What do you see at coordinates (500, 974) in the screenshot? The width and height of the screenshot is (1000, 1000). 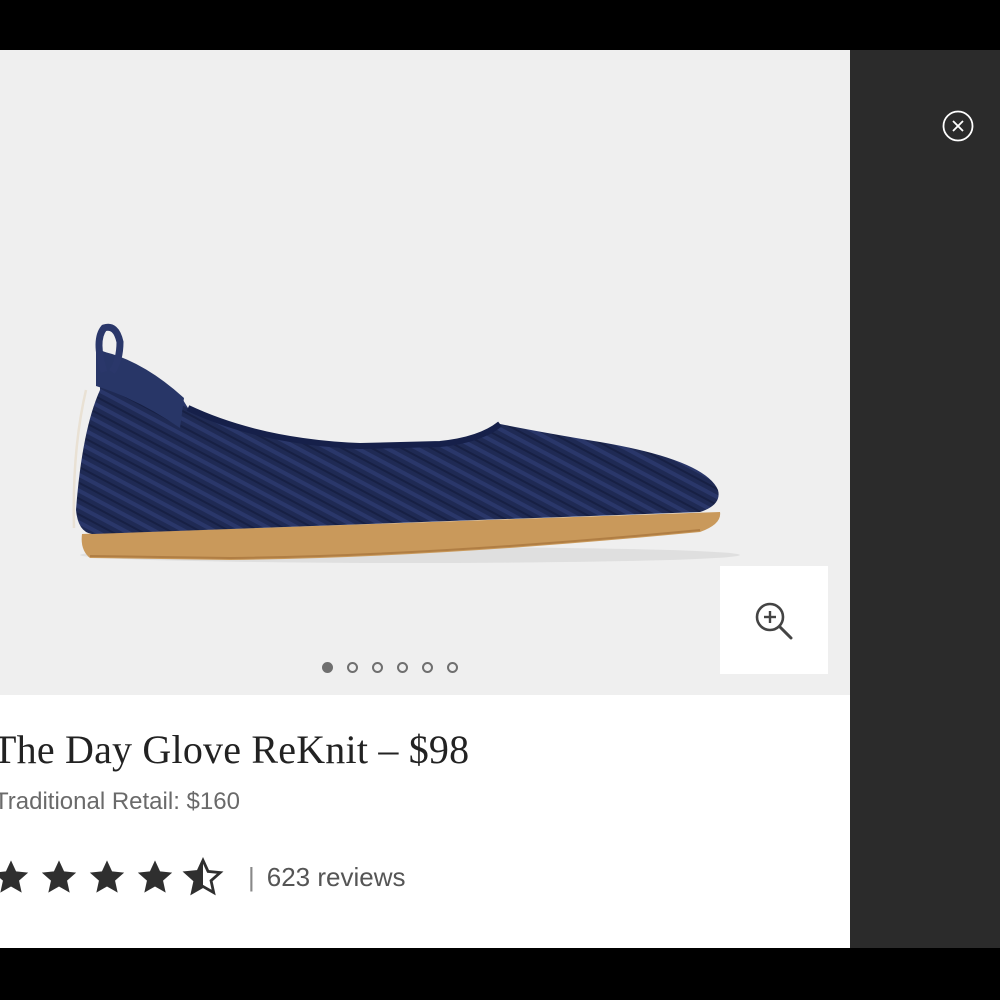 I see `letterbox-bottom` at bounding box center [500, 974].